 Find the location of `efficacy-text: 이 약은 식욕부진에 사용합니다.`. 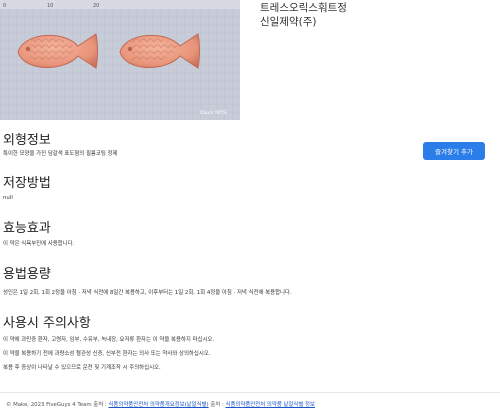

efficacy-text: 이 약은 식욕부진에 사용합니다. is located at coordinates (39, 244).